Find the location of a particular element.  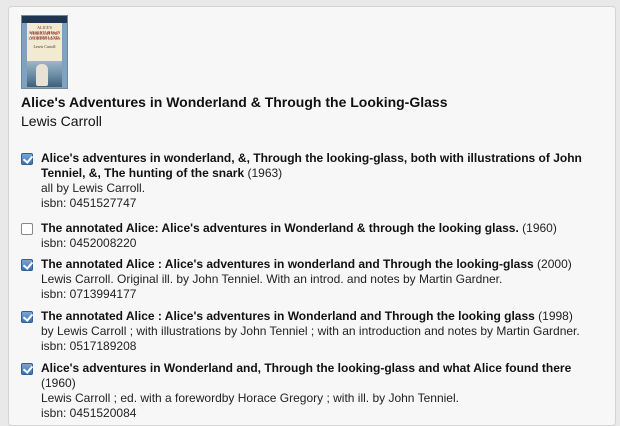

edition-year: (1998) is located at coordinates (555, 316).